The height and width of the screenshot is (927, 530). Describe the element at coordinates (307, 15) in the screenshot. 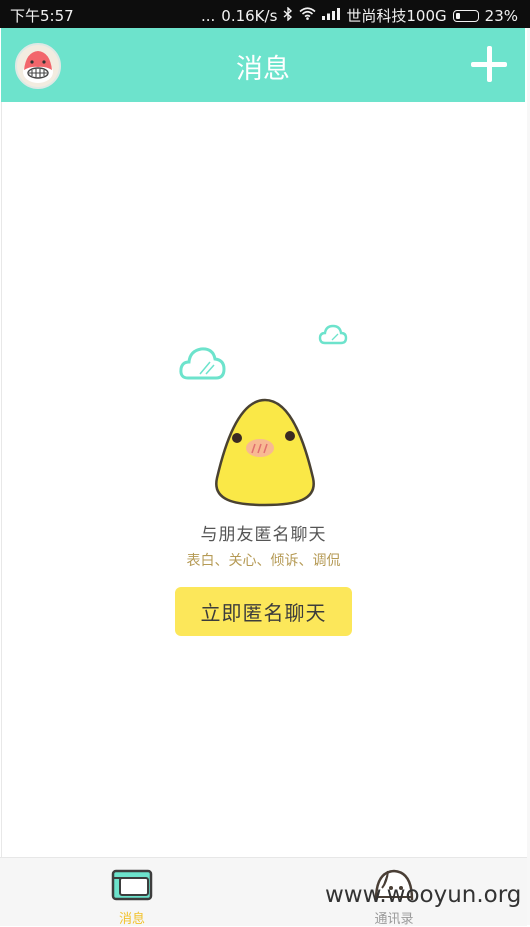

I see `wifi-icon` at that location.